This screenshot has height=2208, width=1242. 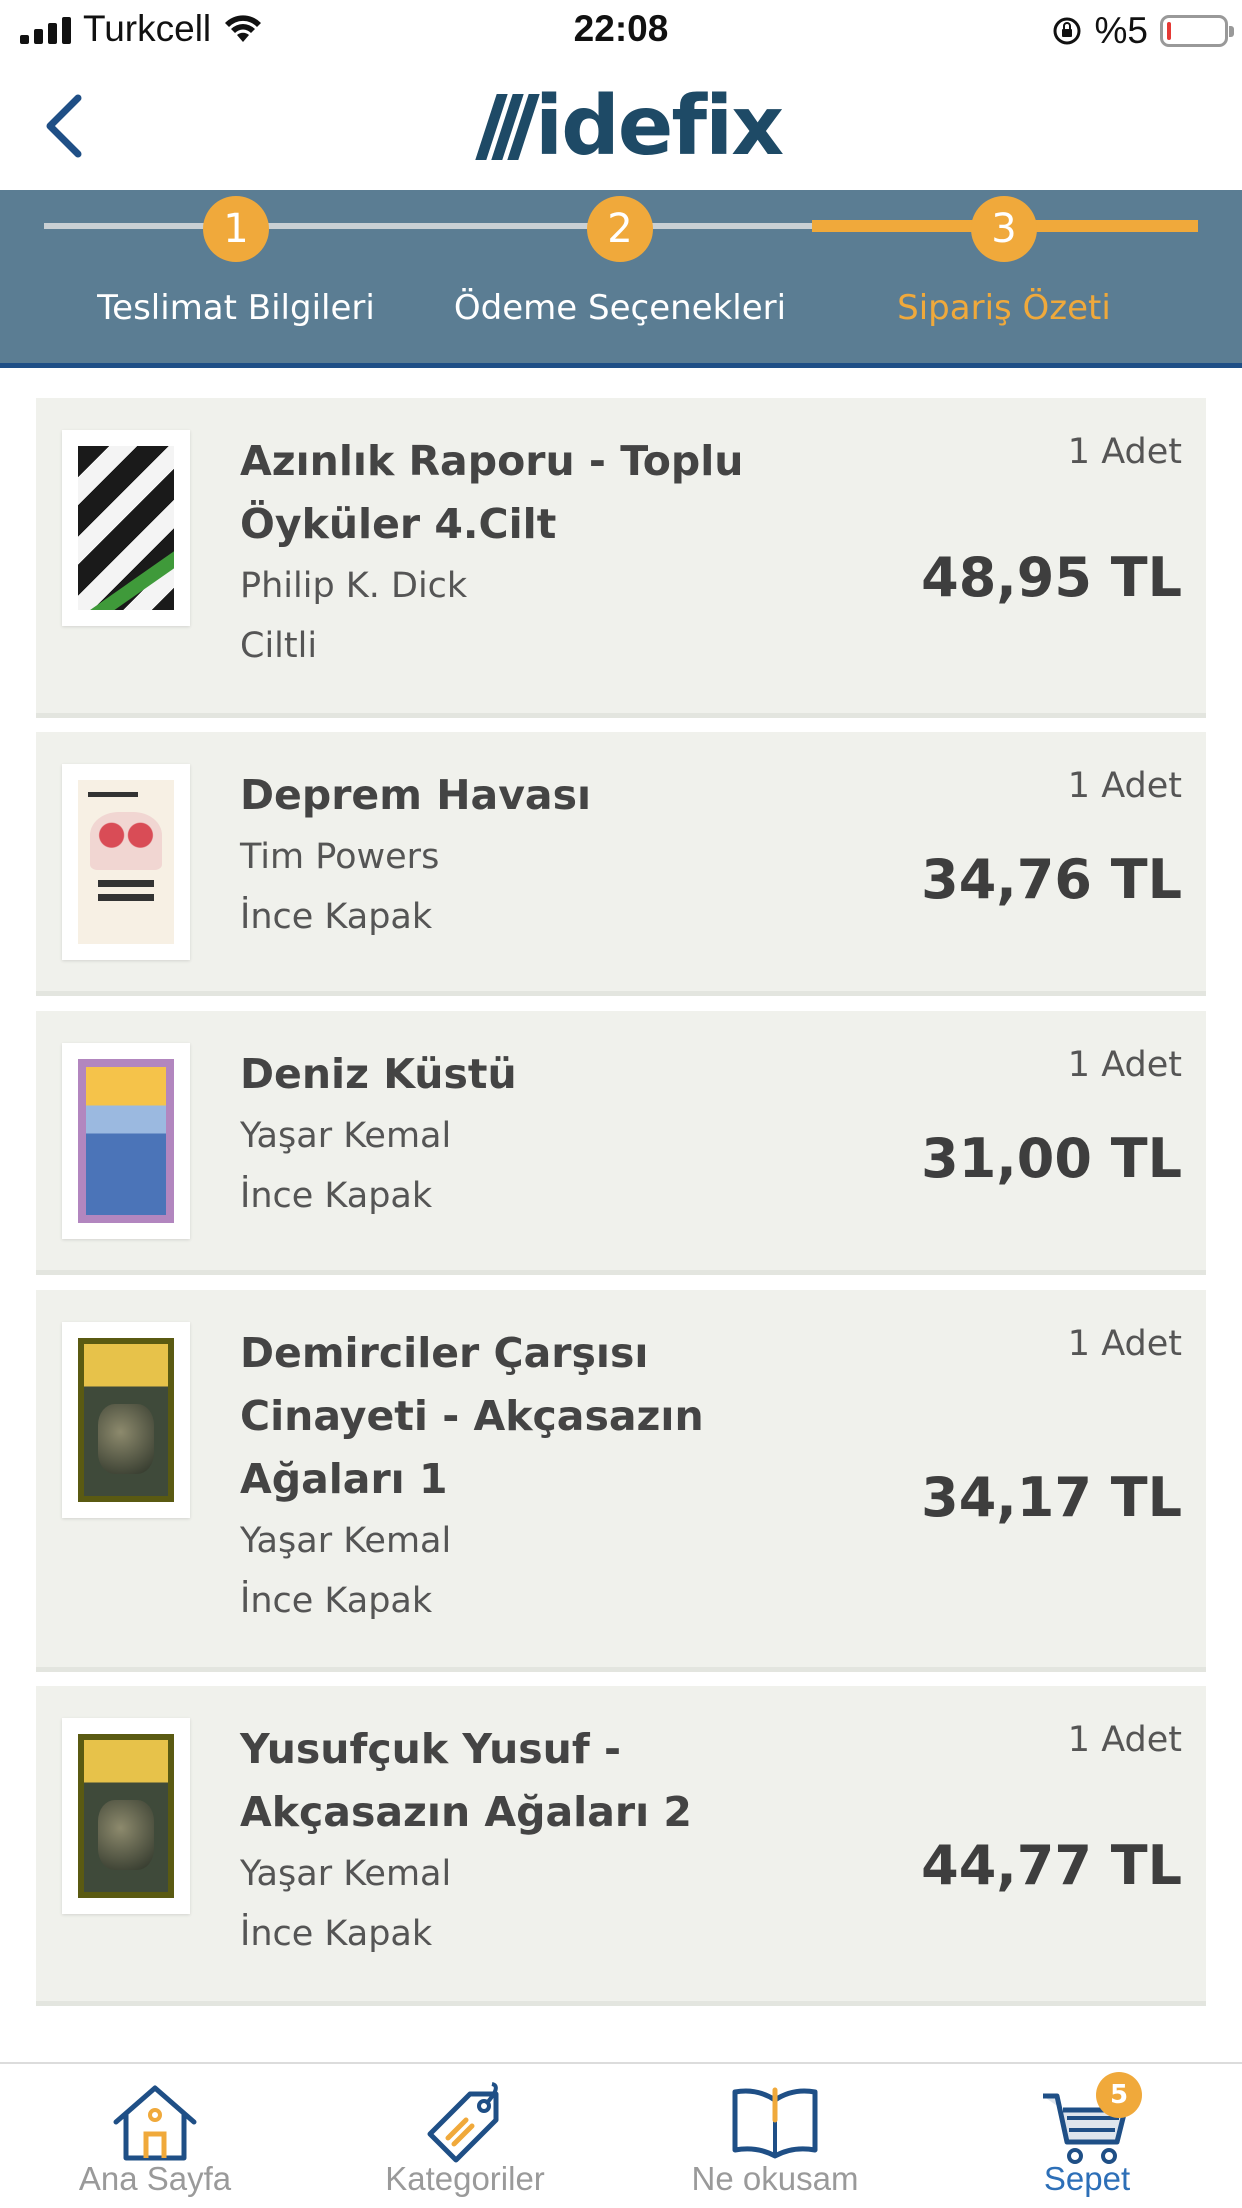 I want to click on orientation-lock-icon, so click(x=1067, y=31).